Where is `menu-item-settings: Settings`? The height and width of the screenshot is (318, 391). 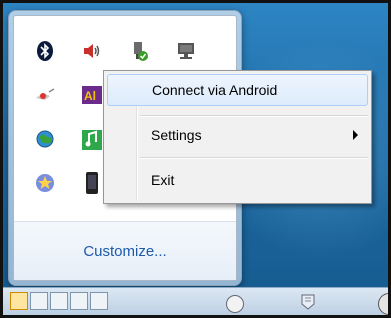 menu-item-settings: Settings is located at coordinates (237, 135).